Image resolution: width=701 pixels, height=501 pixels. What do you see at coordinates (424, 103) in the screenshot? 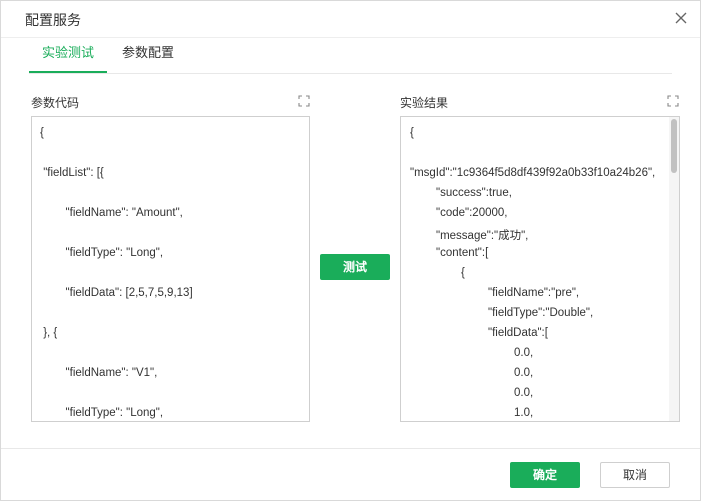
I see `result-panel-label: 实验结果` at bounding box center [424, 103].